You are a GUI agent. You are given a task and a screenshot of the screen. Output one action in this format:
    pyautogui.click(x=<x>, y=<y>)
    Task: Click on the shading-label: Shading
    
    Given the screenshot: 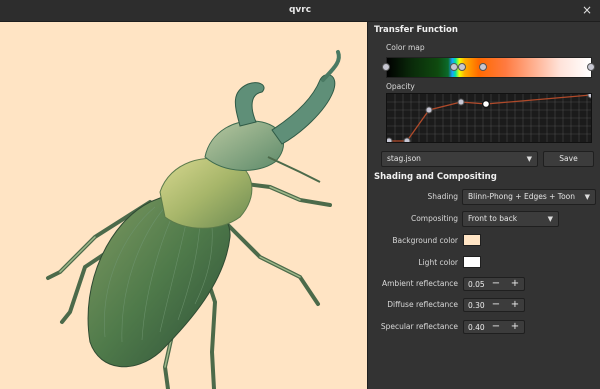 What is the action you would take?
    pyautogui.click(x=442, y=196)
    